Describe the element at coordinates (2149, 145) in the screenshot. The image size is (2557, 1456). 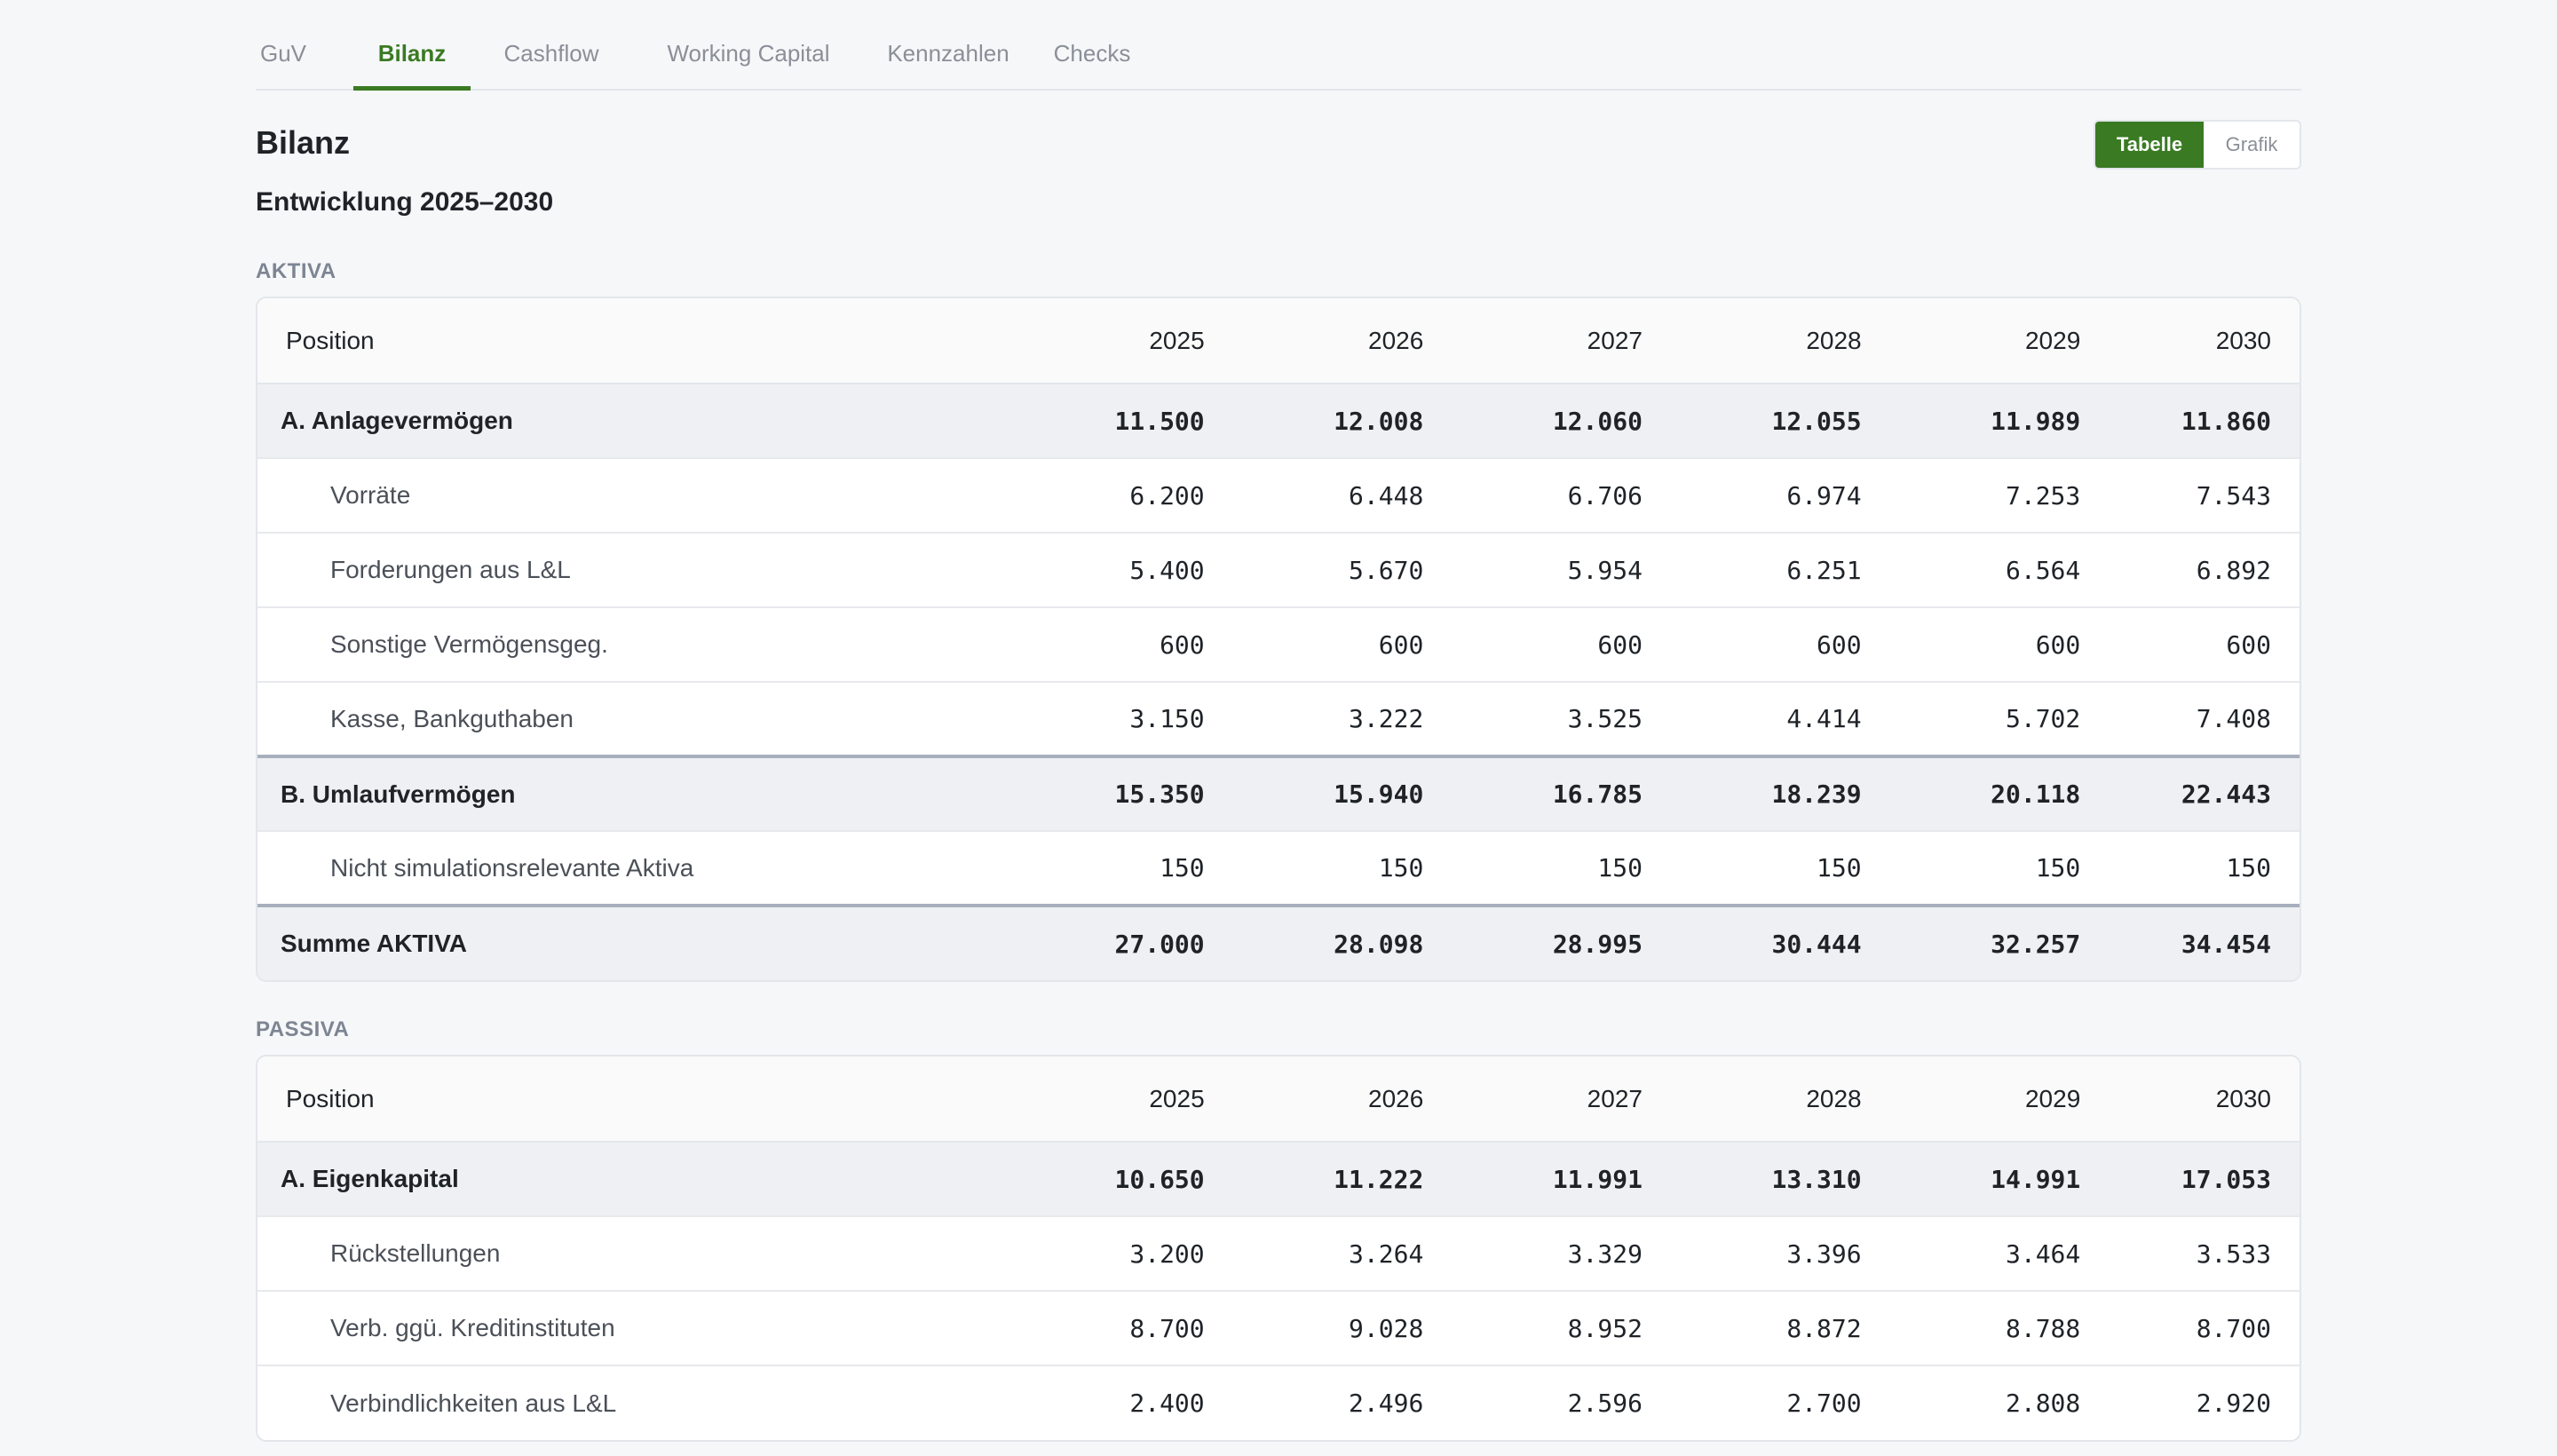
I see `table-view-button: Tabelle` at that location.